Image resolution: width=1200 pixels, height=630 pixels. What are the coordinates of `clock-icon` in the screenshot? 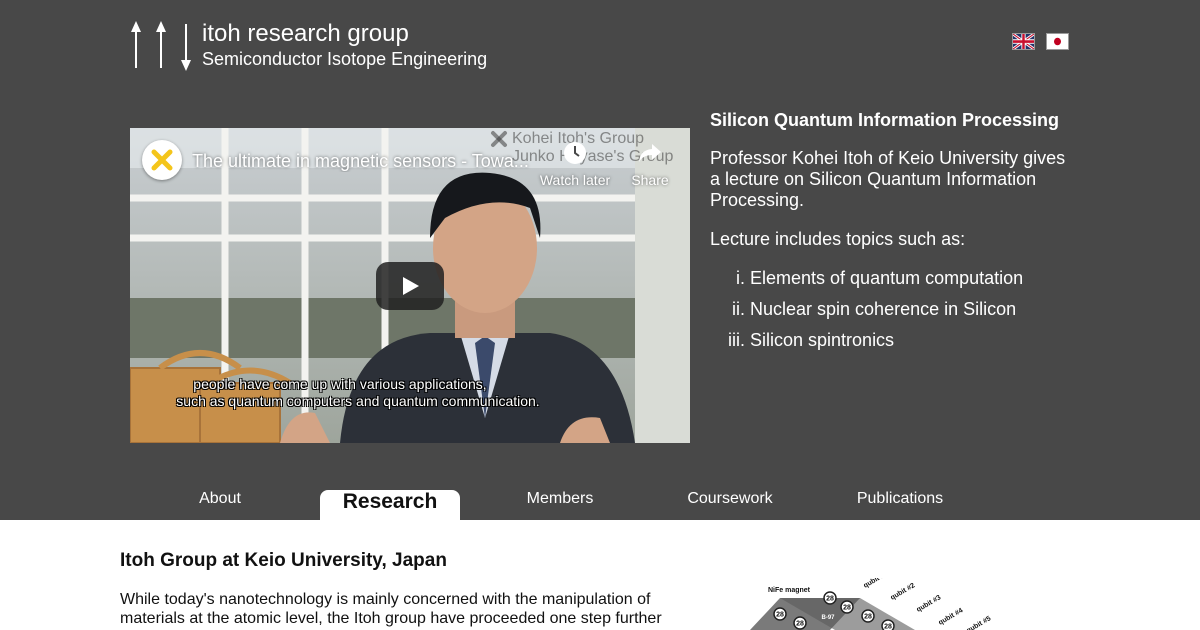 It's located at (575, 153).